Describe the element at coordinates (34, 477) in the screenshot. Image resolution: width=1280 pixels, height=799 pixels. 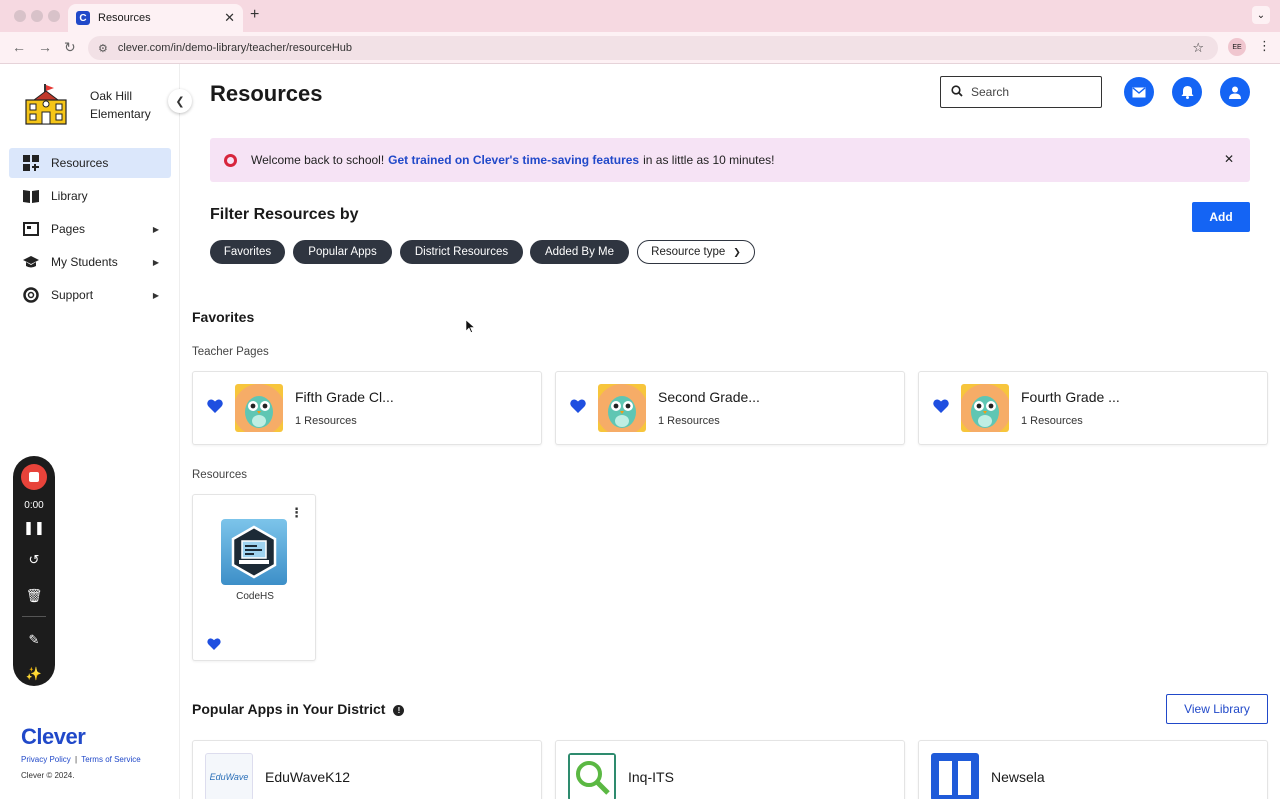
I see `stop-recording-button` at that location.